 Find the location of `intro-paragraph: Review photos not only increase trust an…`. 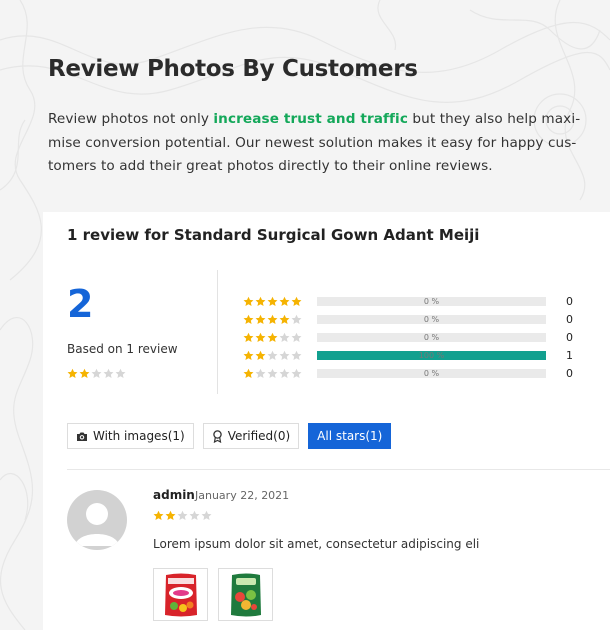

intro-paragraph: Review photos not only increase trust an… is located at coordinates (318, 143).